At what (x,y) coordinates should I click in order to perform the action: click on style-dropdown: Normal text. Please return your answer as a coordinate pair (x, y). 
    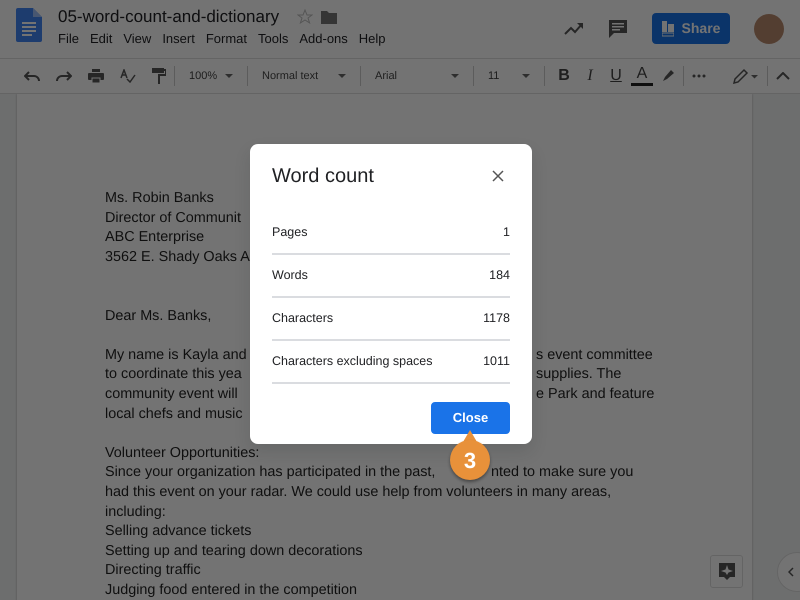
    Looking at the image, I should click on (304, 76).